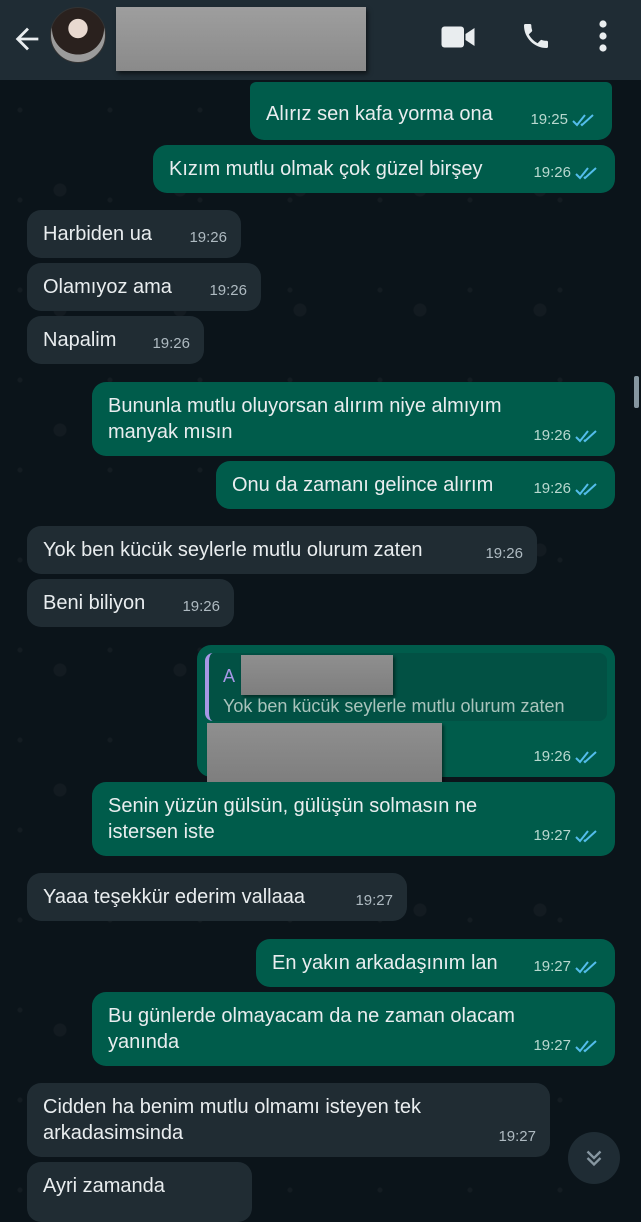 The width and height of the screenshot is (641, 1222). Describe the element at coordinates (458, 37) in the screenshot. I see `video-camera-icon` at that location.